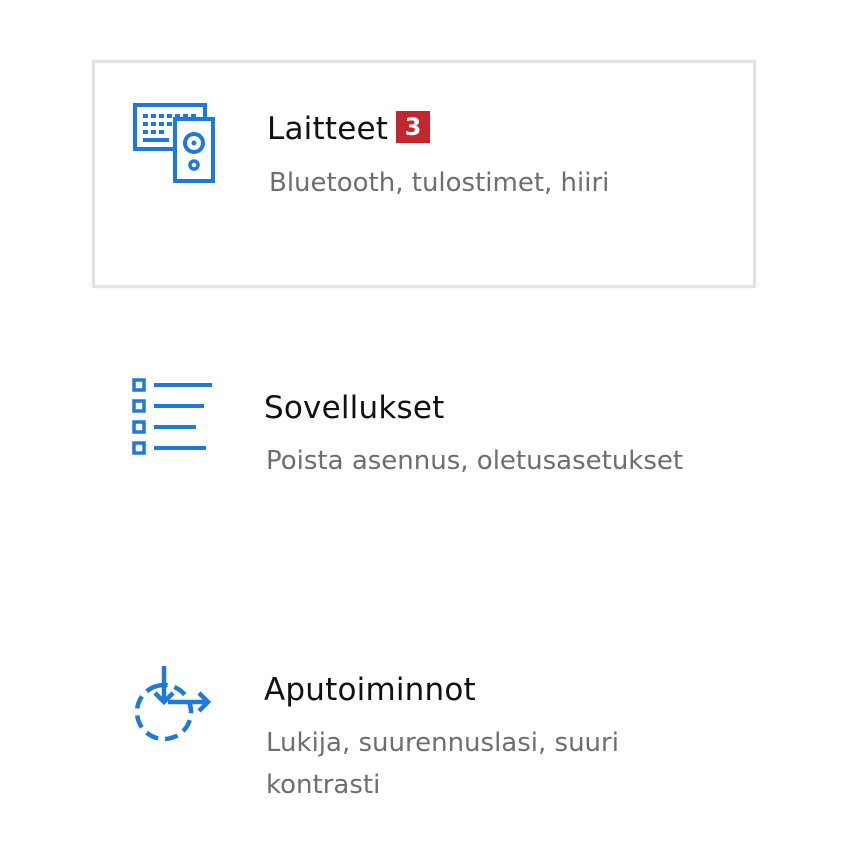 The image size is (846, 862). What do you see at coordinates (173, 421) in the screenshot?
I see `apps-list-icon` at bounding box center [173, 421].